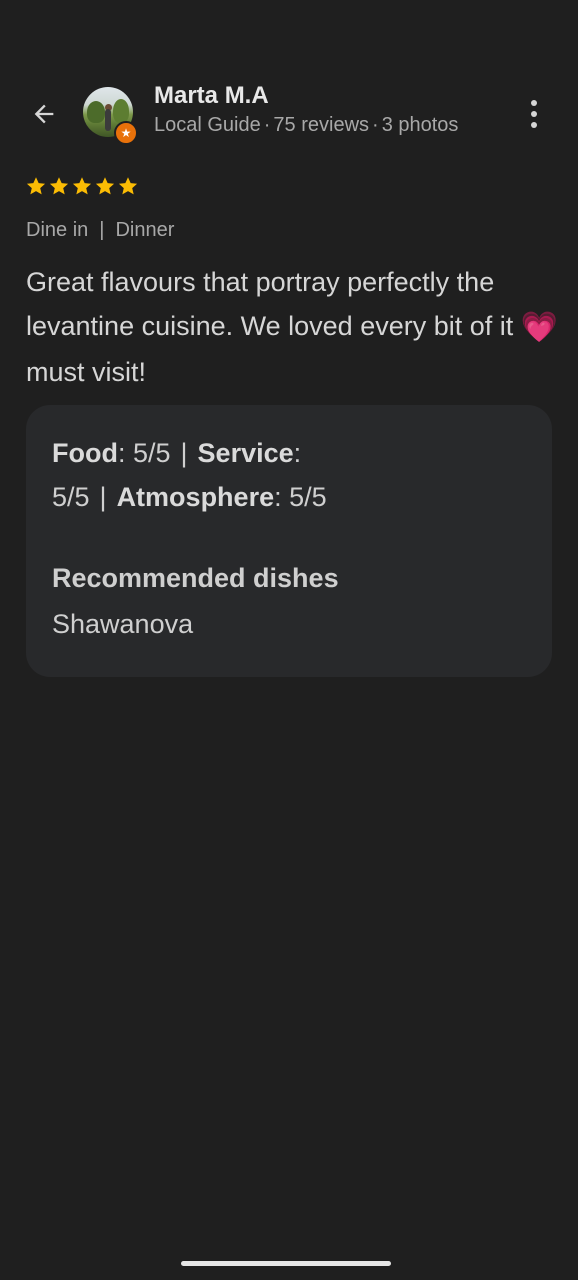 This screenshot has height=1280, width=578. What do you see at coordinates (321, 125) in the screenshot?
I see `reviewer-review-count: 75 reviews` at bounding box center [321, 125].